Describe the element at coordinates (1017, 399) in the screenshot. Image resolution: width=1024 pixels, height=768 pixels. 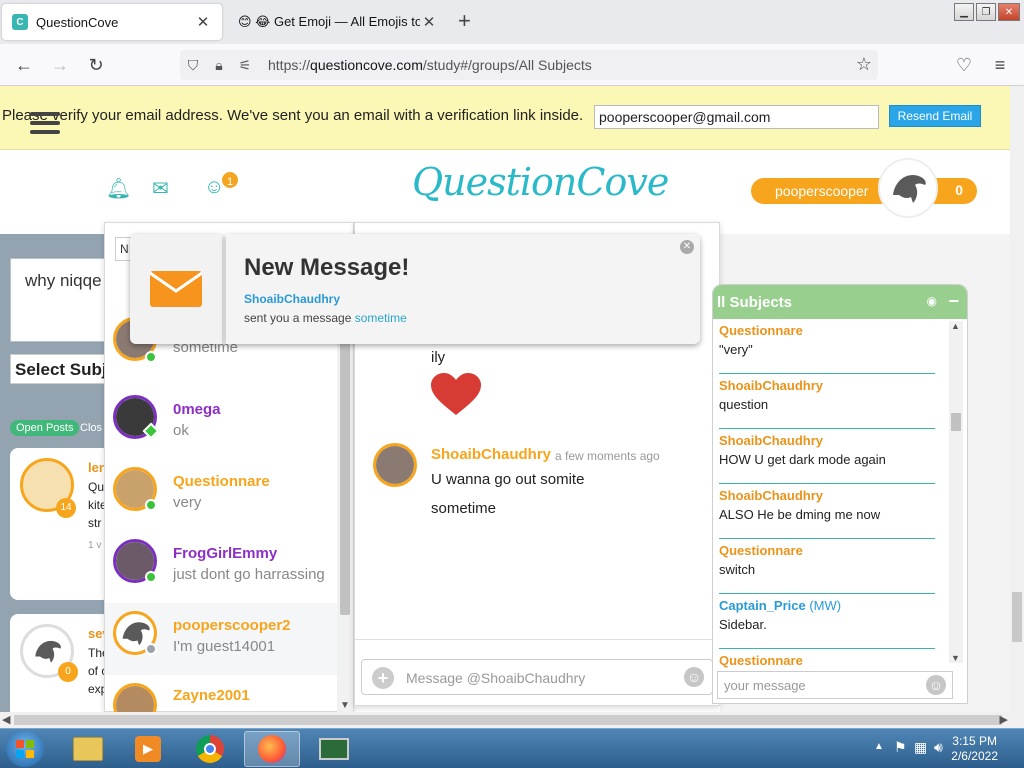
I see `page-vertical-scrollbar` at that location.